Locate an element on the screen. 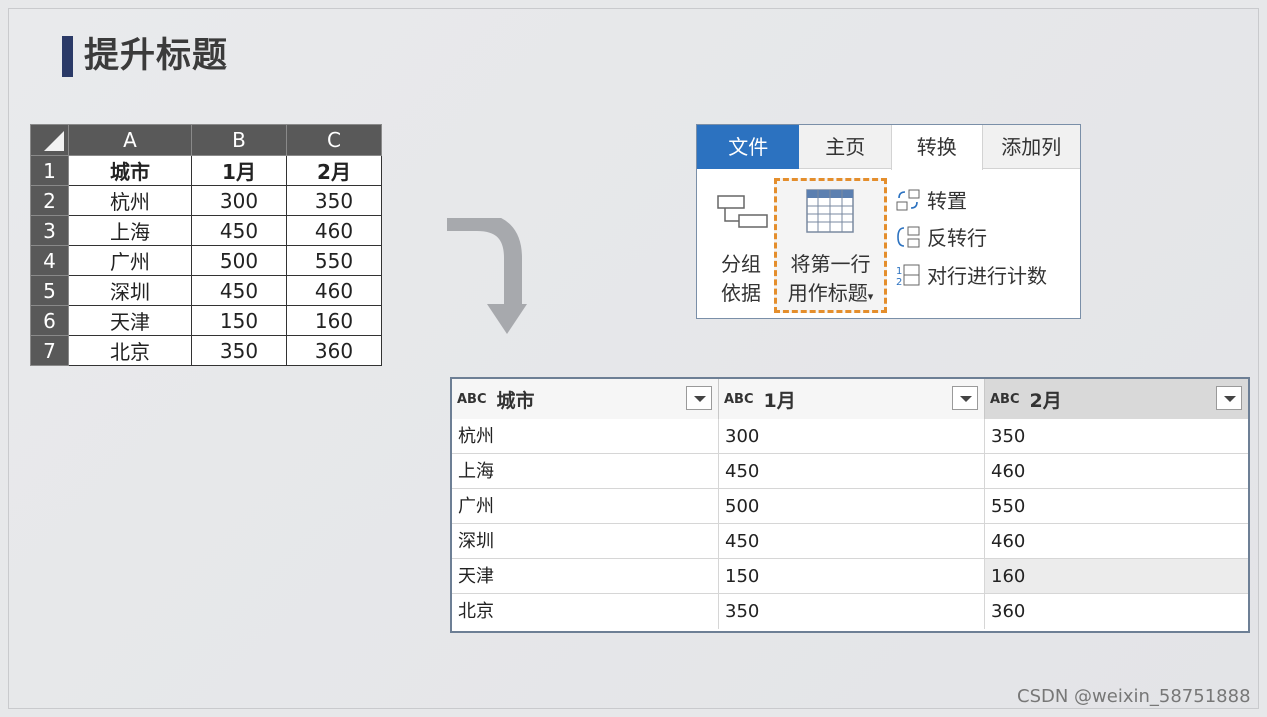 This screenshot has height=717, width=1267. table-row: 天津 150 160 is located at coordinates (850, 576).